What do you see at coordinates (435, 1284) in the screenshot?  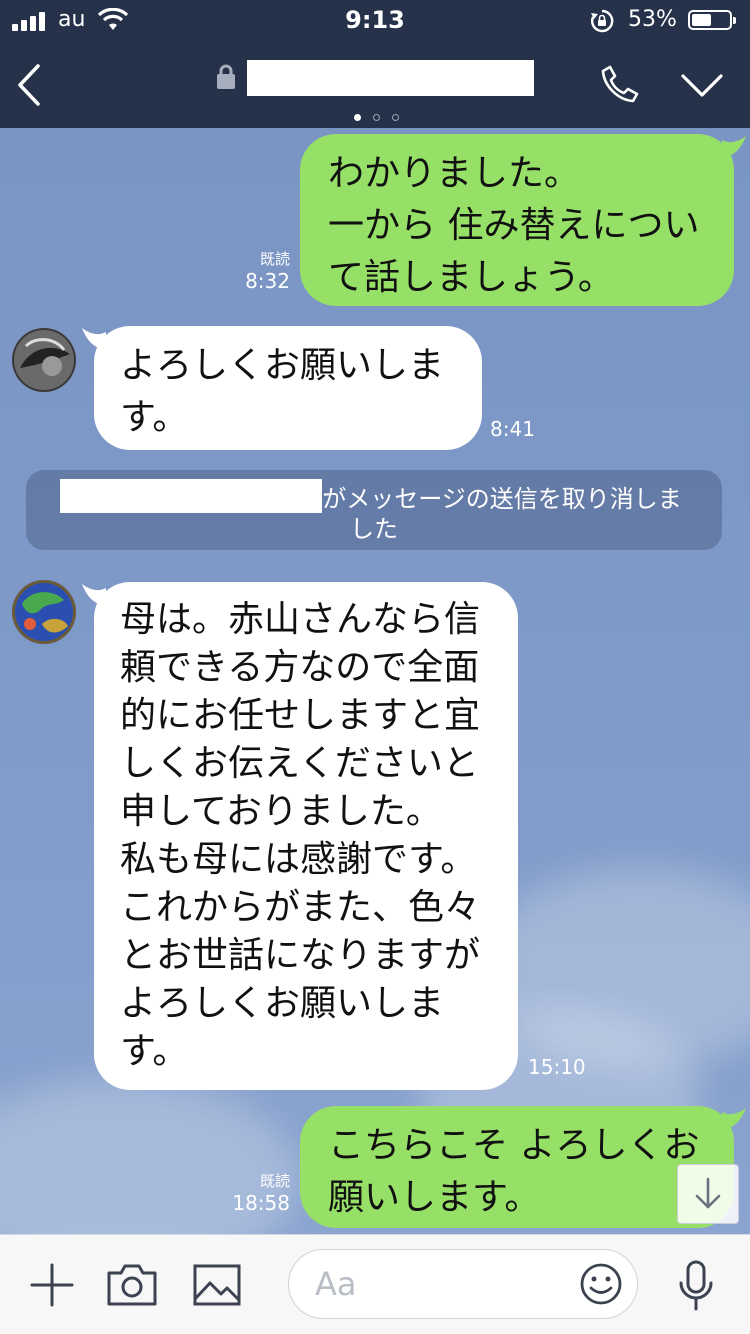 I see `message-input` at bounding box center [435, 1284].